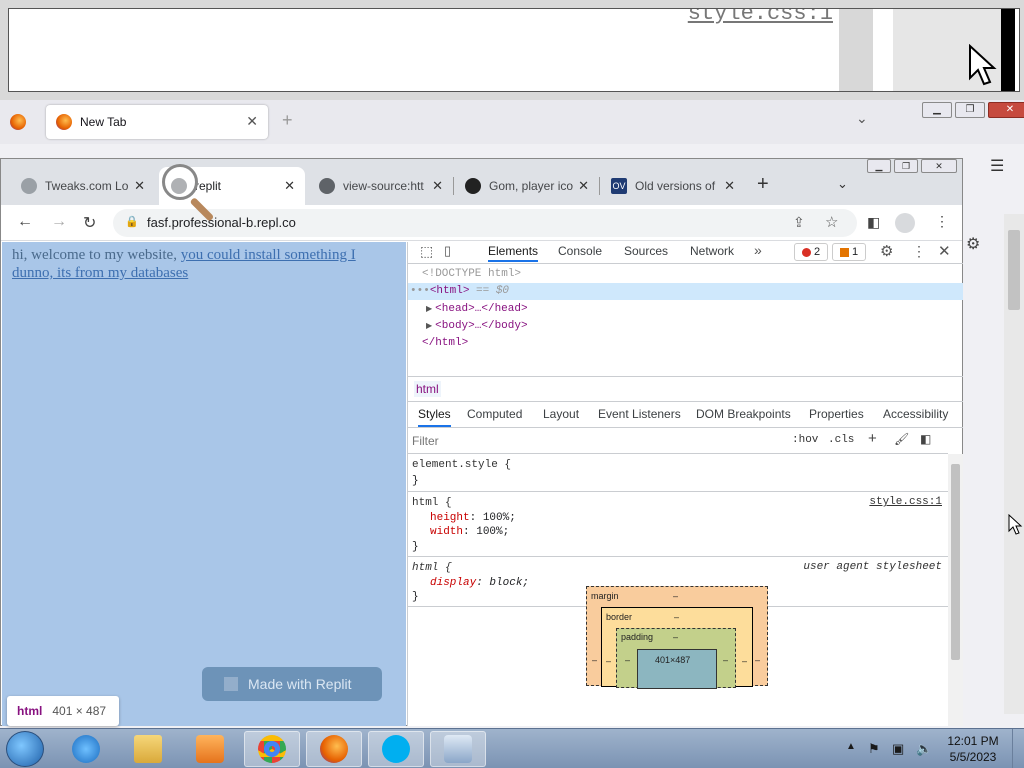  Describe the element at coordinates (420, 291) in the screenshot. I see `dom-node-menu-icon: •••` at that location.